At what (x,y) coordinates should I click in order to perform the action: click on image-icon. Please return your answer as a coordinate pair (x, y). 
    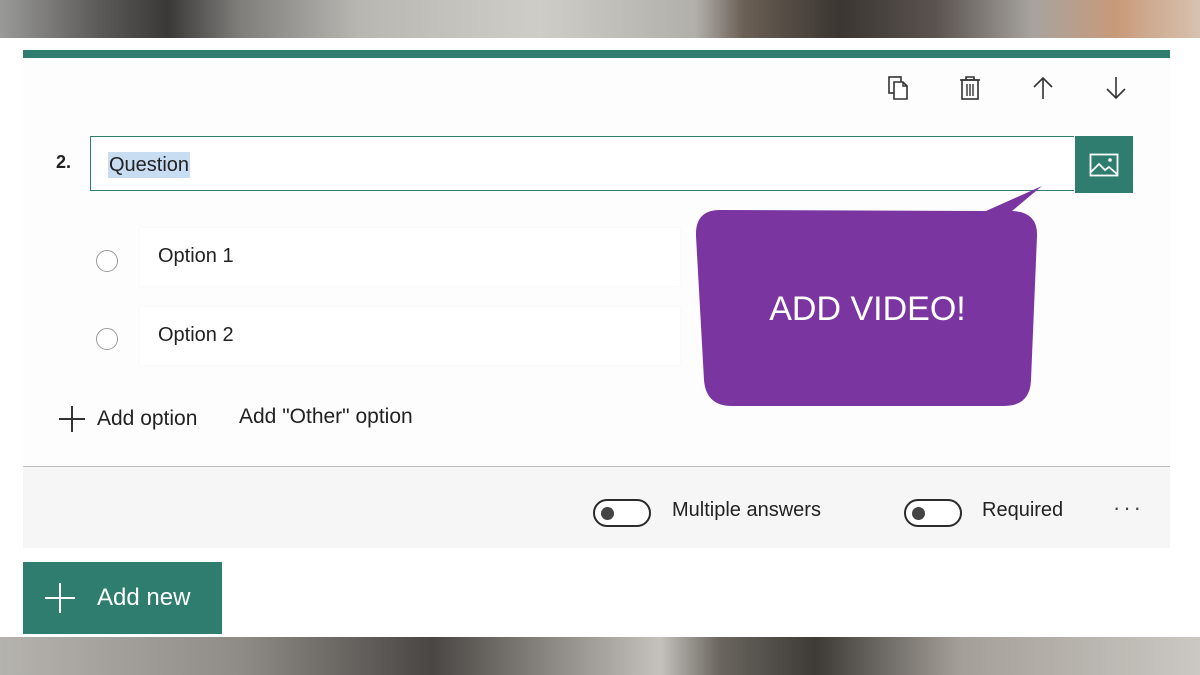
    Looking at the image, I should click on (1104, 164).